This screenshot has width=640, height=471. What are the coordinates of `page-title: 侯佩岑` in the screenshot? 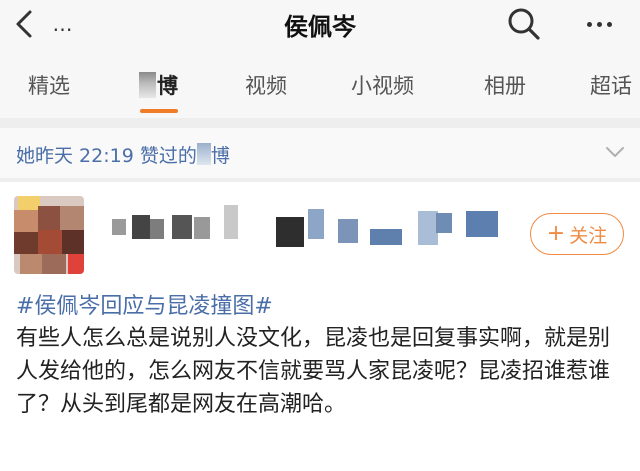 It's located at (320, 27).